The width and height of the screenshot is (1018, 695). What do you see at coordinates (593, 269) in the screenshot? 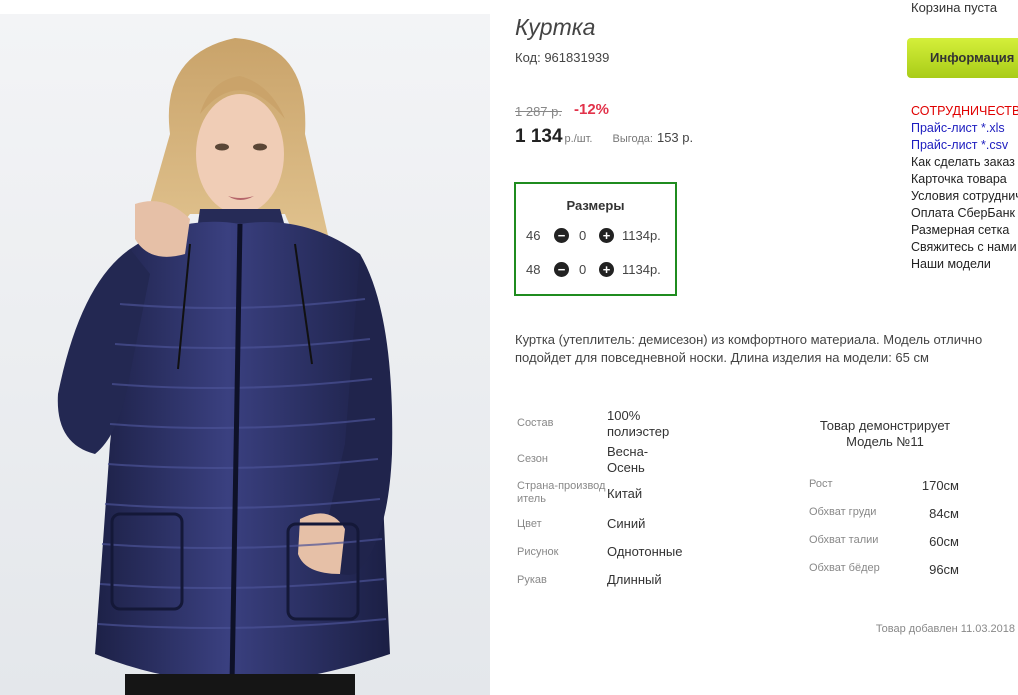
I see `size-row: 48 − 0 + 1134р.` at bounding box center [593, 269].